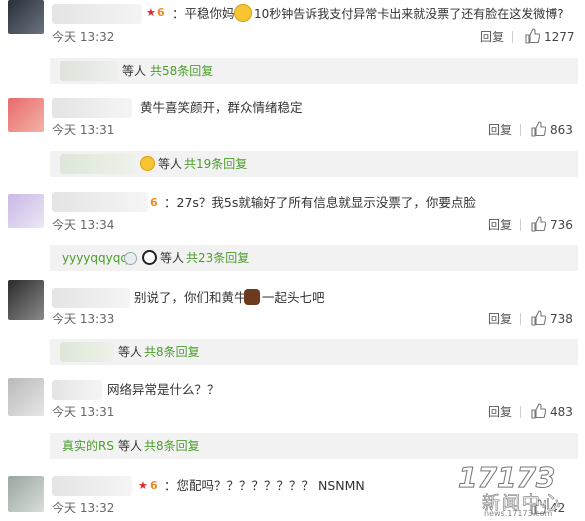 The height and width of the screenshot is (521, 585). I want to click on sub-replies-box: 等人 共58条回复, so click(314, 71).